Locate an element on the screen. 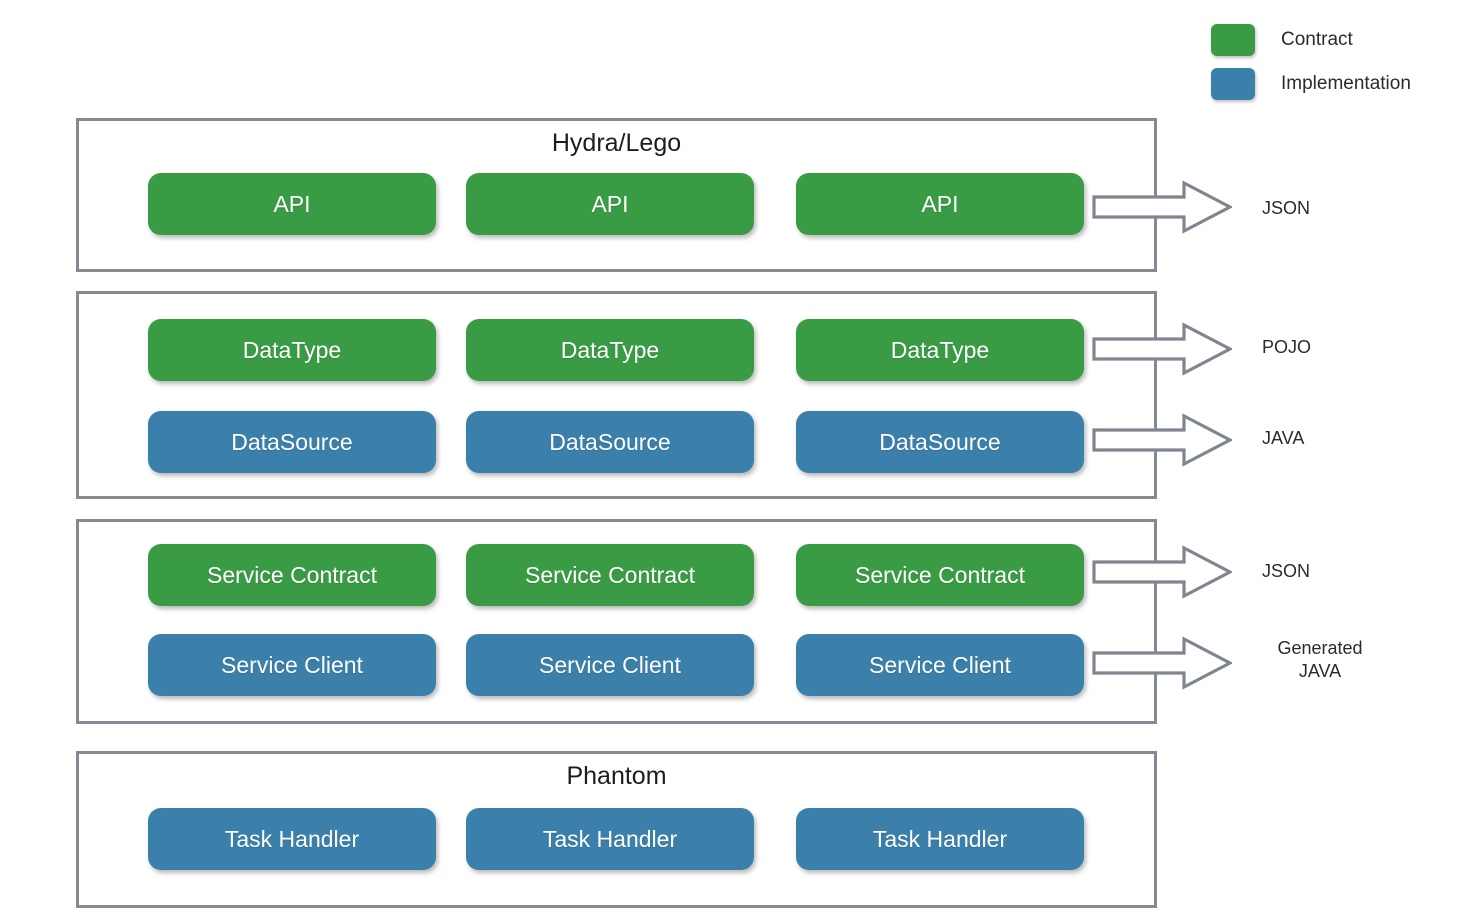  node-row-datatype: DataType DataType DataType is located at coordinates (616, 350).